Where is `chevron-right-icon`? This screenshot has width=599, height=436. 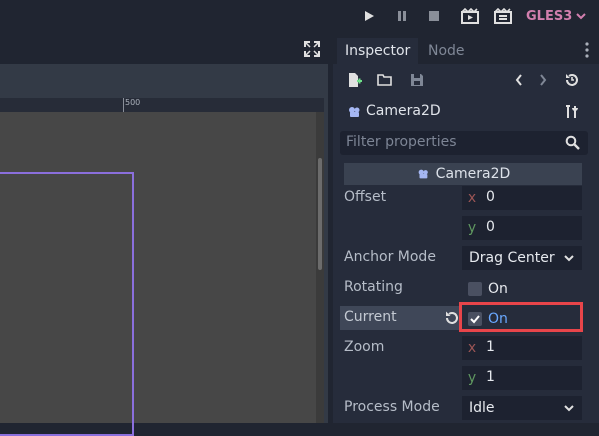
chevron-right-icon is located at coordinates (543, 80).